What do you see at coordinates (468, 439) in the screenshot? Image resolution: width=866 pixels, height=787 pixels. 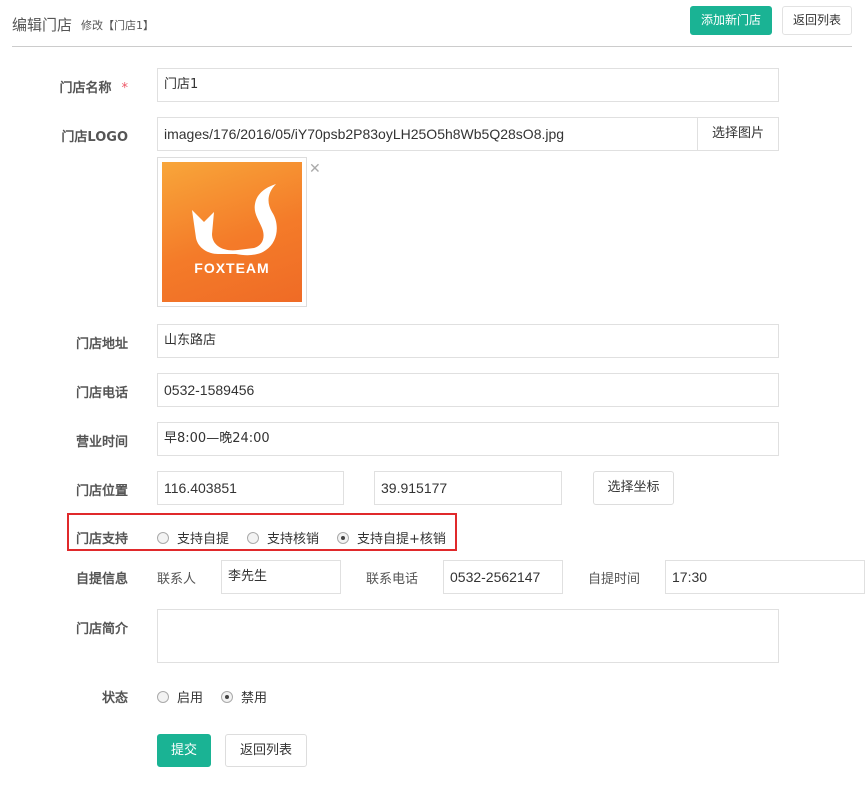 I see `business-hours-input: 早8:00—晚24:00` at bounding box center [468, 439].